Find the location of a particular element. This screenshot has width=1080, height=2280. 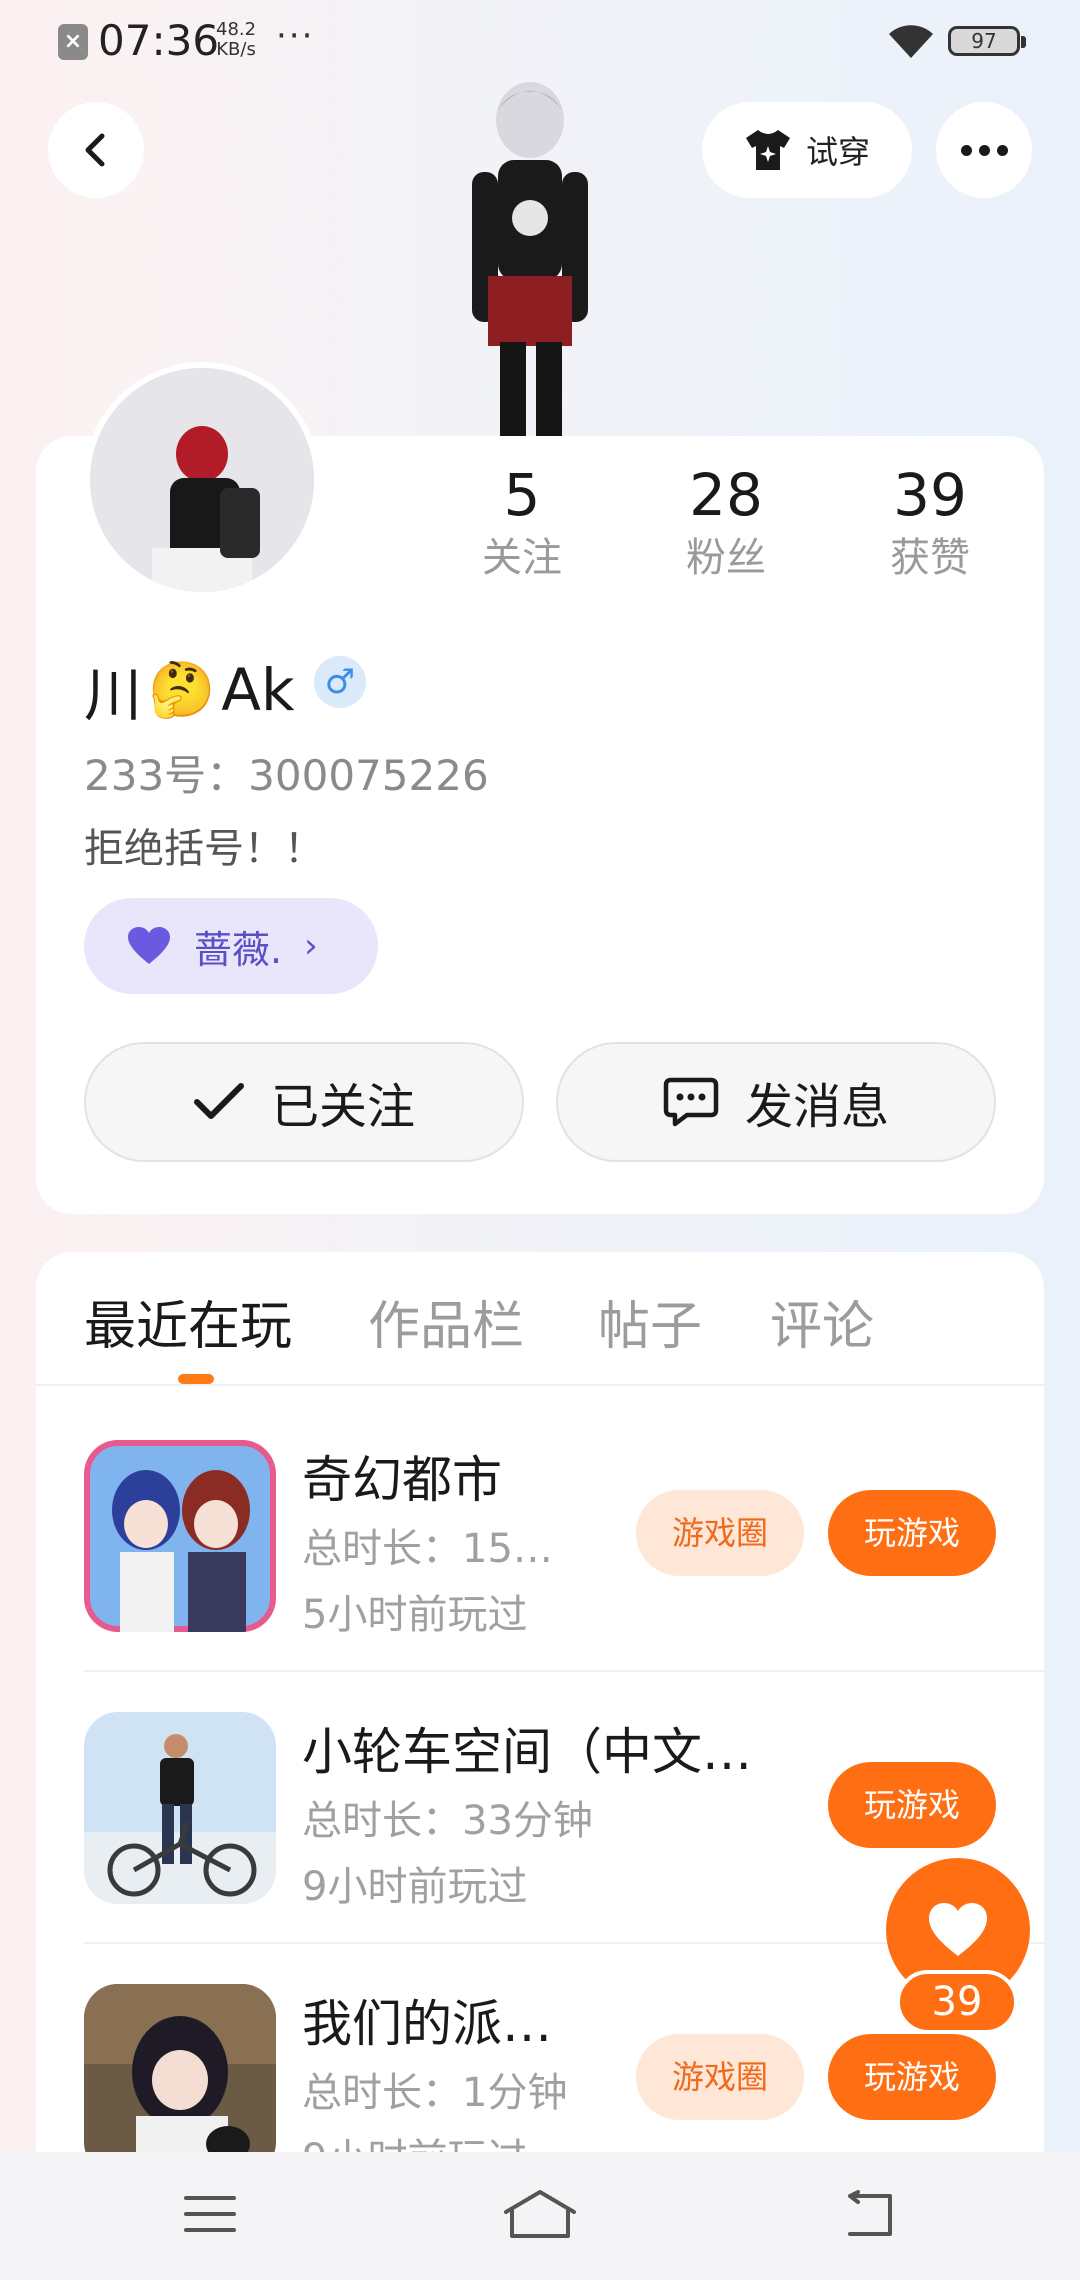

tab-divider is located at coordinates (540, 1385).